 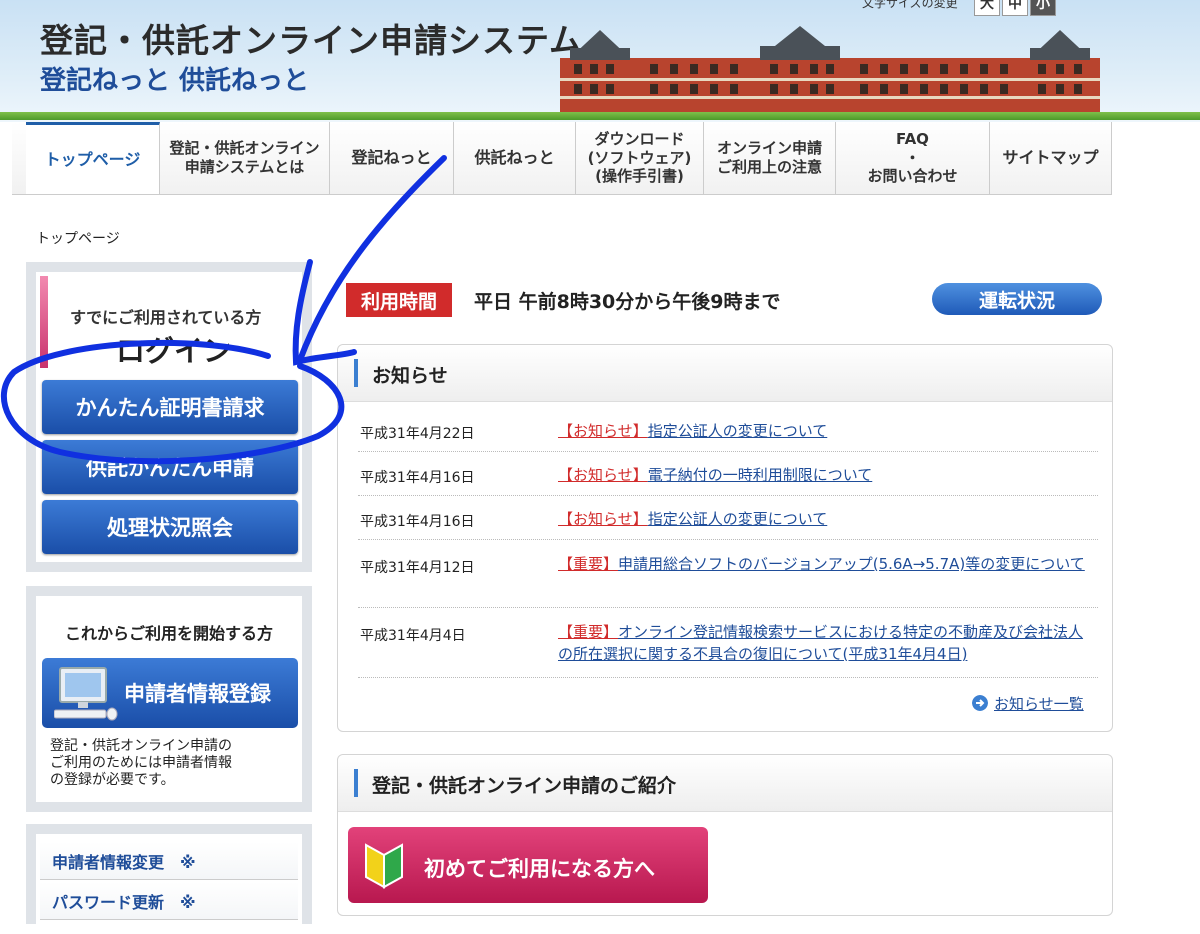 What do you see at coordinates (1043, 8) in the screenshot?
I see `text-size-small-button: 小` at bounding box center [1043, 8].